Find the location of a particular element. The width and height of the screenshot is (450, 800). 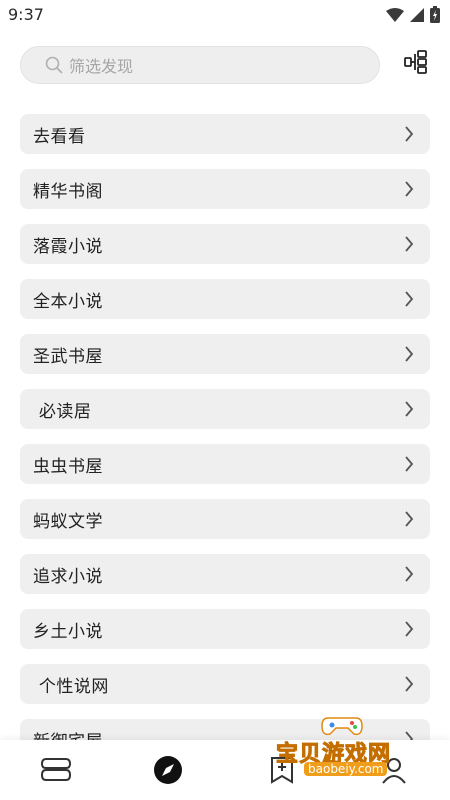

my-icon is located at coordinates (394, 770).